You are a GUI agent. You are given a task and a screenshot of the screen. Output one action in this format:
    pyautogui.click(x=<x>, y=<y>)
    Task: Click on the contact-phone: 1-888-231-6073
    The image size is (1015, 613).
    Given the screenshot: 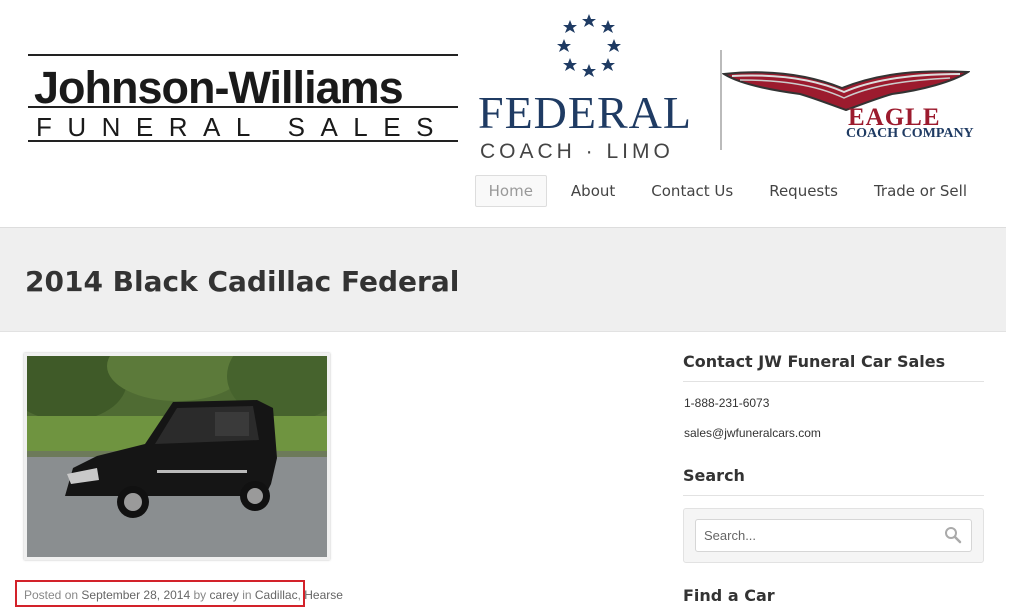 What is the action you would take?
    pyautogui.click(x=727, y=403)
    